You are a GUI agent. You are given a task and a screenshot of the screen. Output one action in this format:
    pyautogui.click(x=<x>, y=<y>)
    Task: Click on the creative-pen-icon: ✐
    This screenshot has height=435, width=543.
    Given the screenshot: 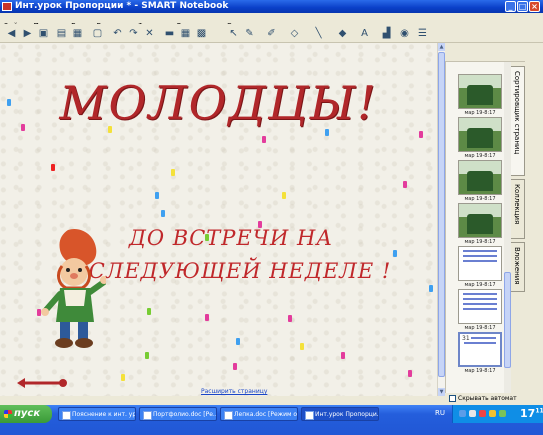 What is the action you would take?
    pyautogui.click(x=271, y=33)
    